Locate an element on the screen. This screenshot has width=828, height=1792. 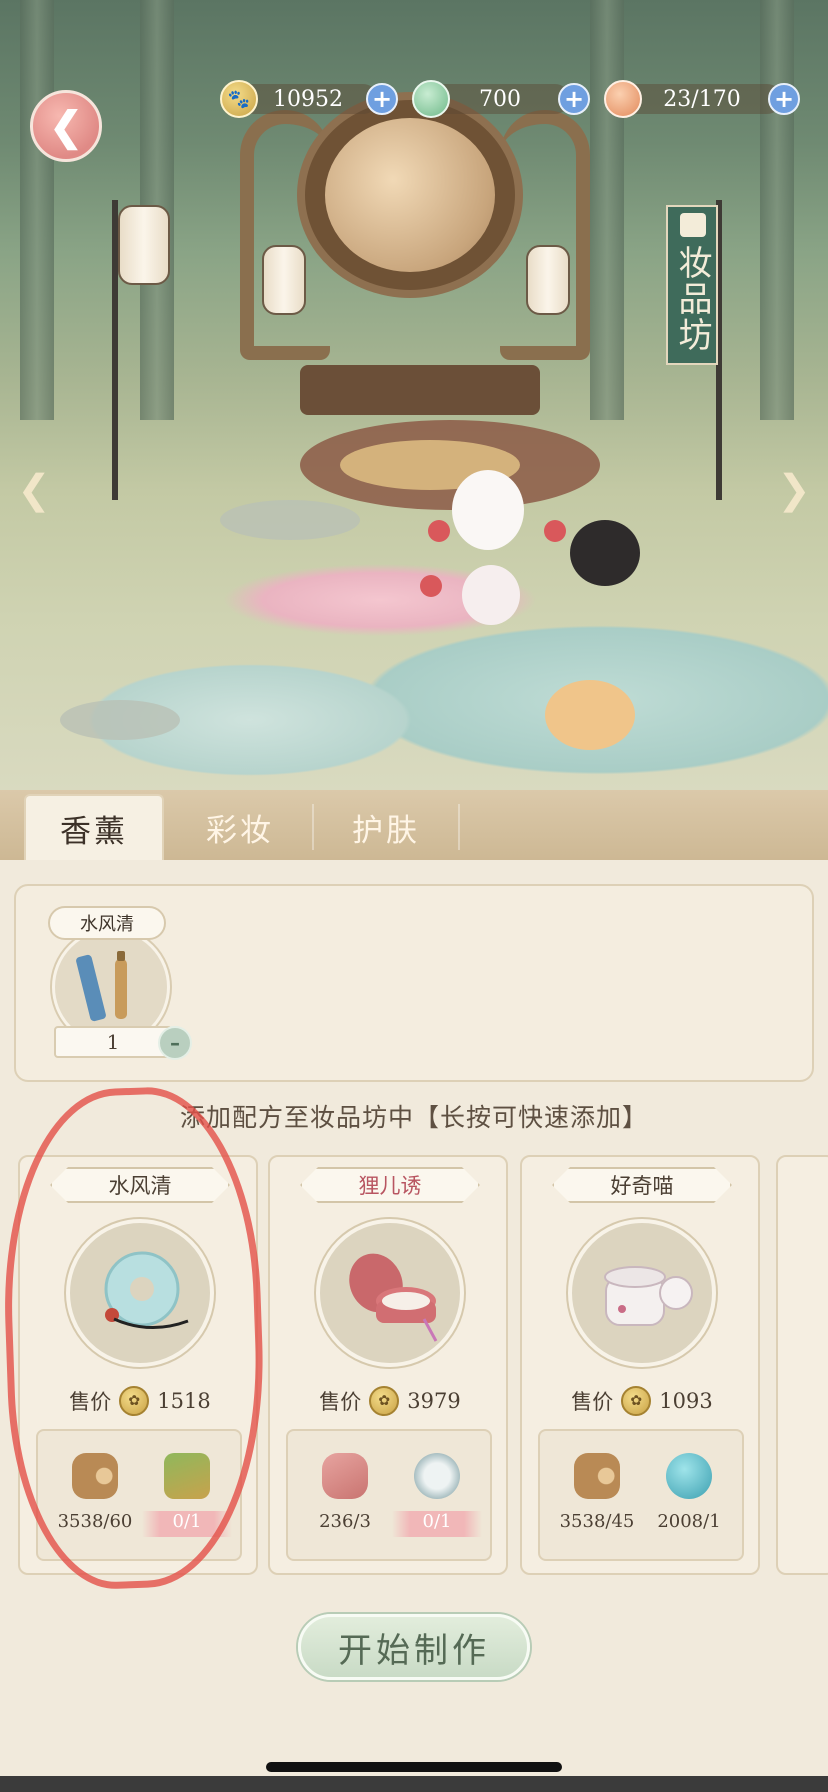
price-row: 售价 ✿ 3979 is located at coordinates (390, 1401).